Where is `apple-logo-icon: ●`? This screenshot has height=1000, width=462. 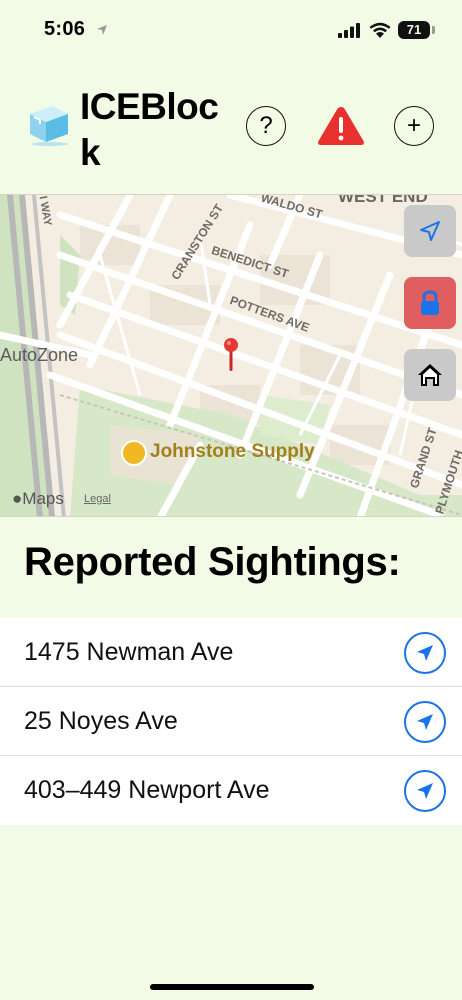 apple-logo-icon: ● is located at coordinates (17, 498).